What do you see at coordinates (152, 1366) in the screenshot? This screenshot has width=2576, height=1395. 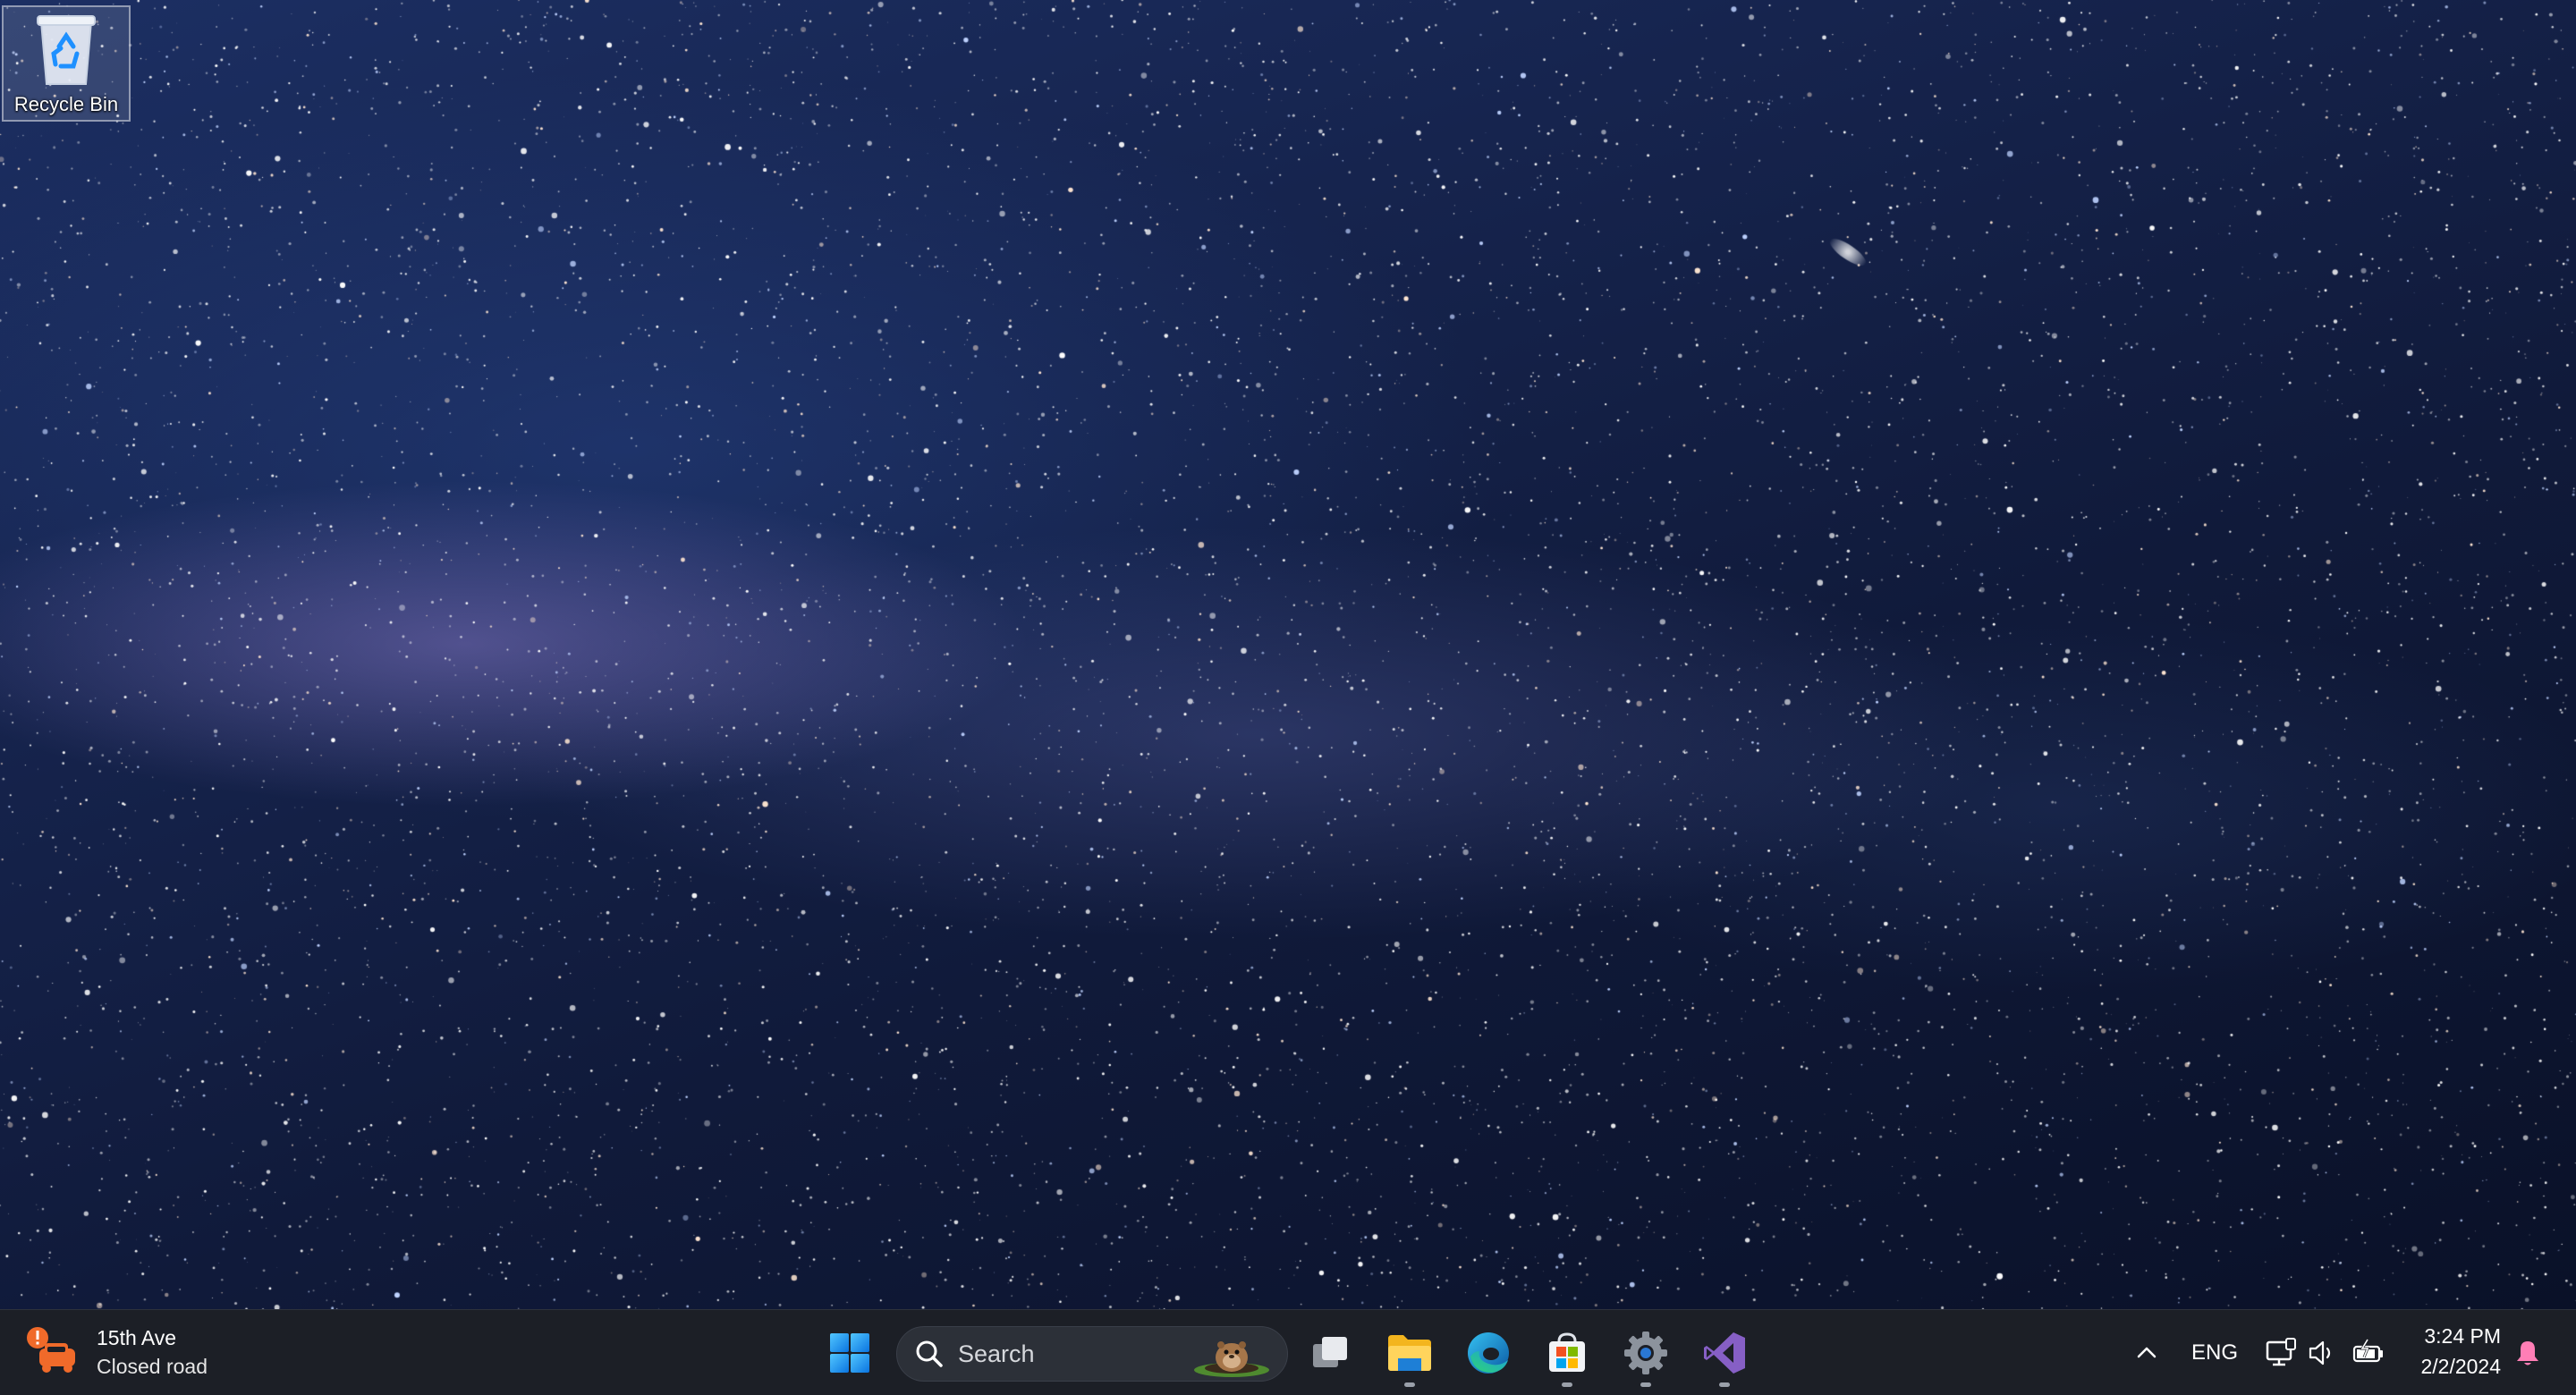 I see `widget-subtitle: Closed road` at bounding box center [152, 1366].